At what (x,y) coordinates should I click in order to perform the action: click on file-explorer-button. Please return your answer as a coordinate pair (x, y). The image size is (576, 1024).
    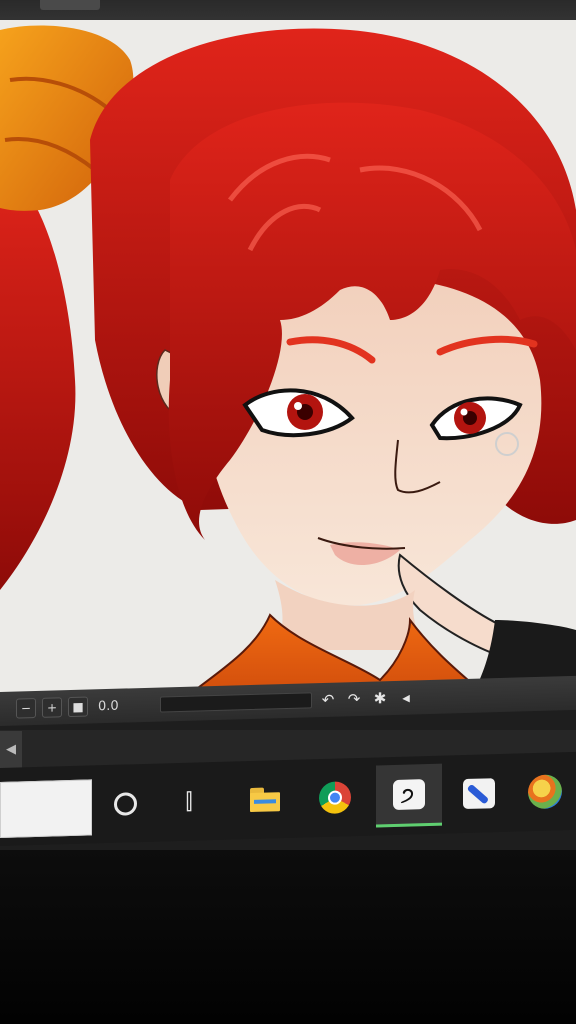
    Looking at the image, I should click on (265, 800).